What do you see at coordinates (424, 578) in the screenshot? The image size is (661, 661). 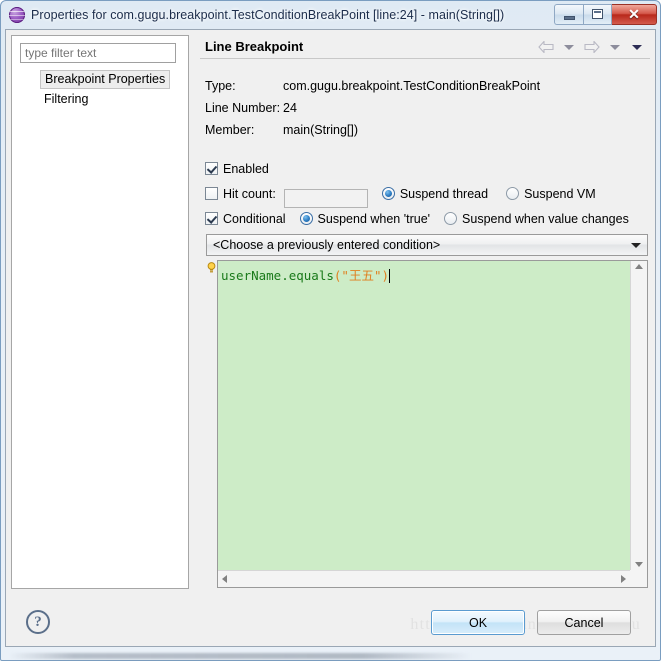 I see `editor-horizontal-scrollbar` at bounding box center [424, 578].